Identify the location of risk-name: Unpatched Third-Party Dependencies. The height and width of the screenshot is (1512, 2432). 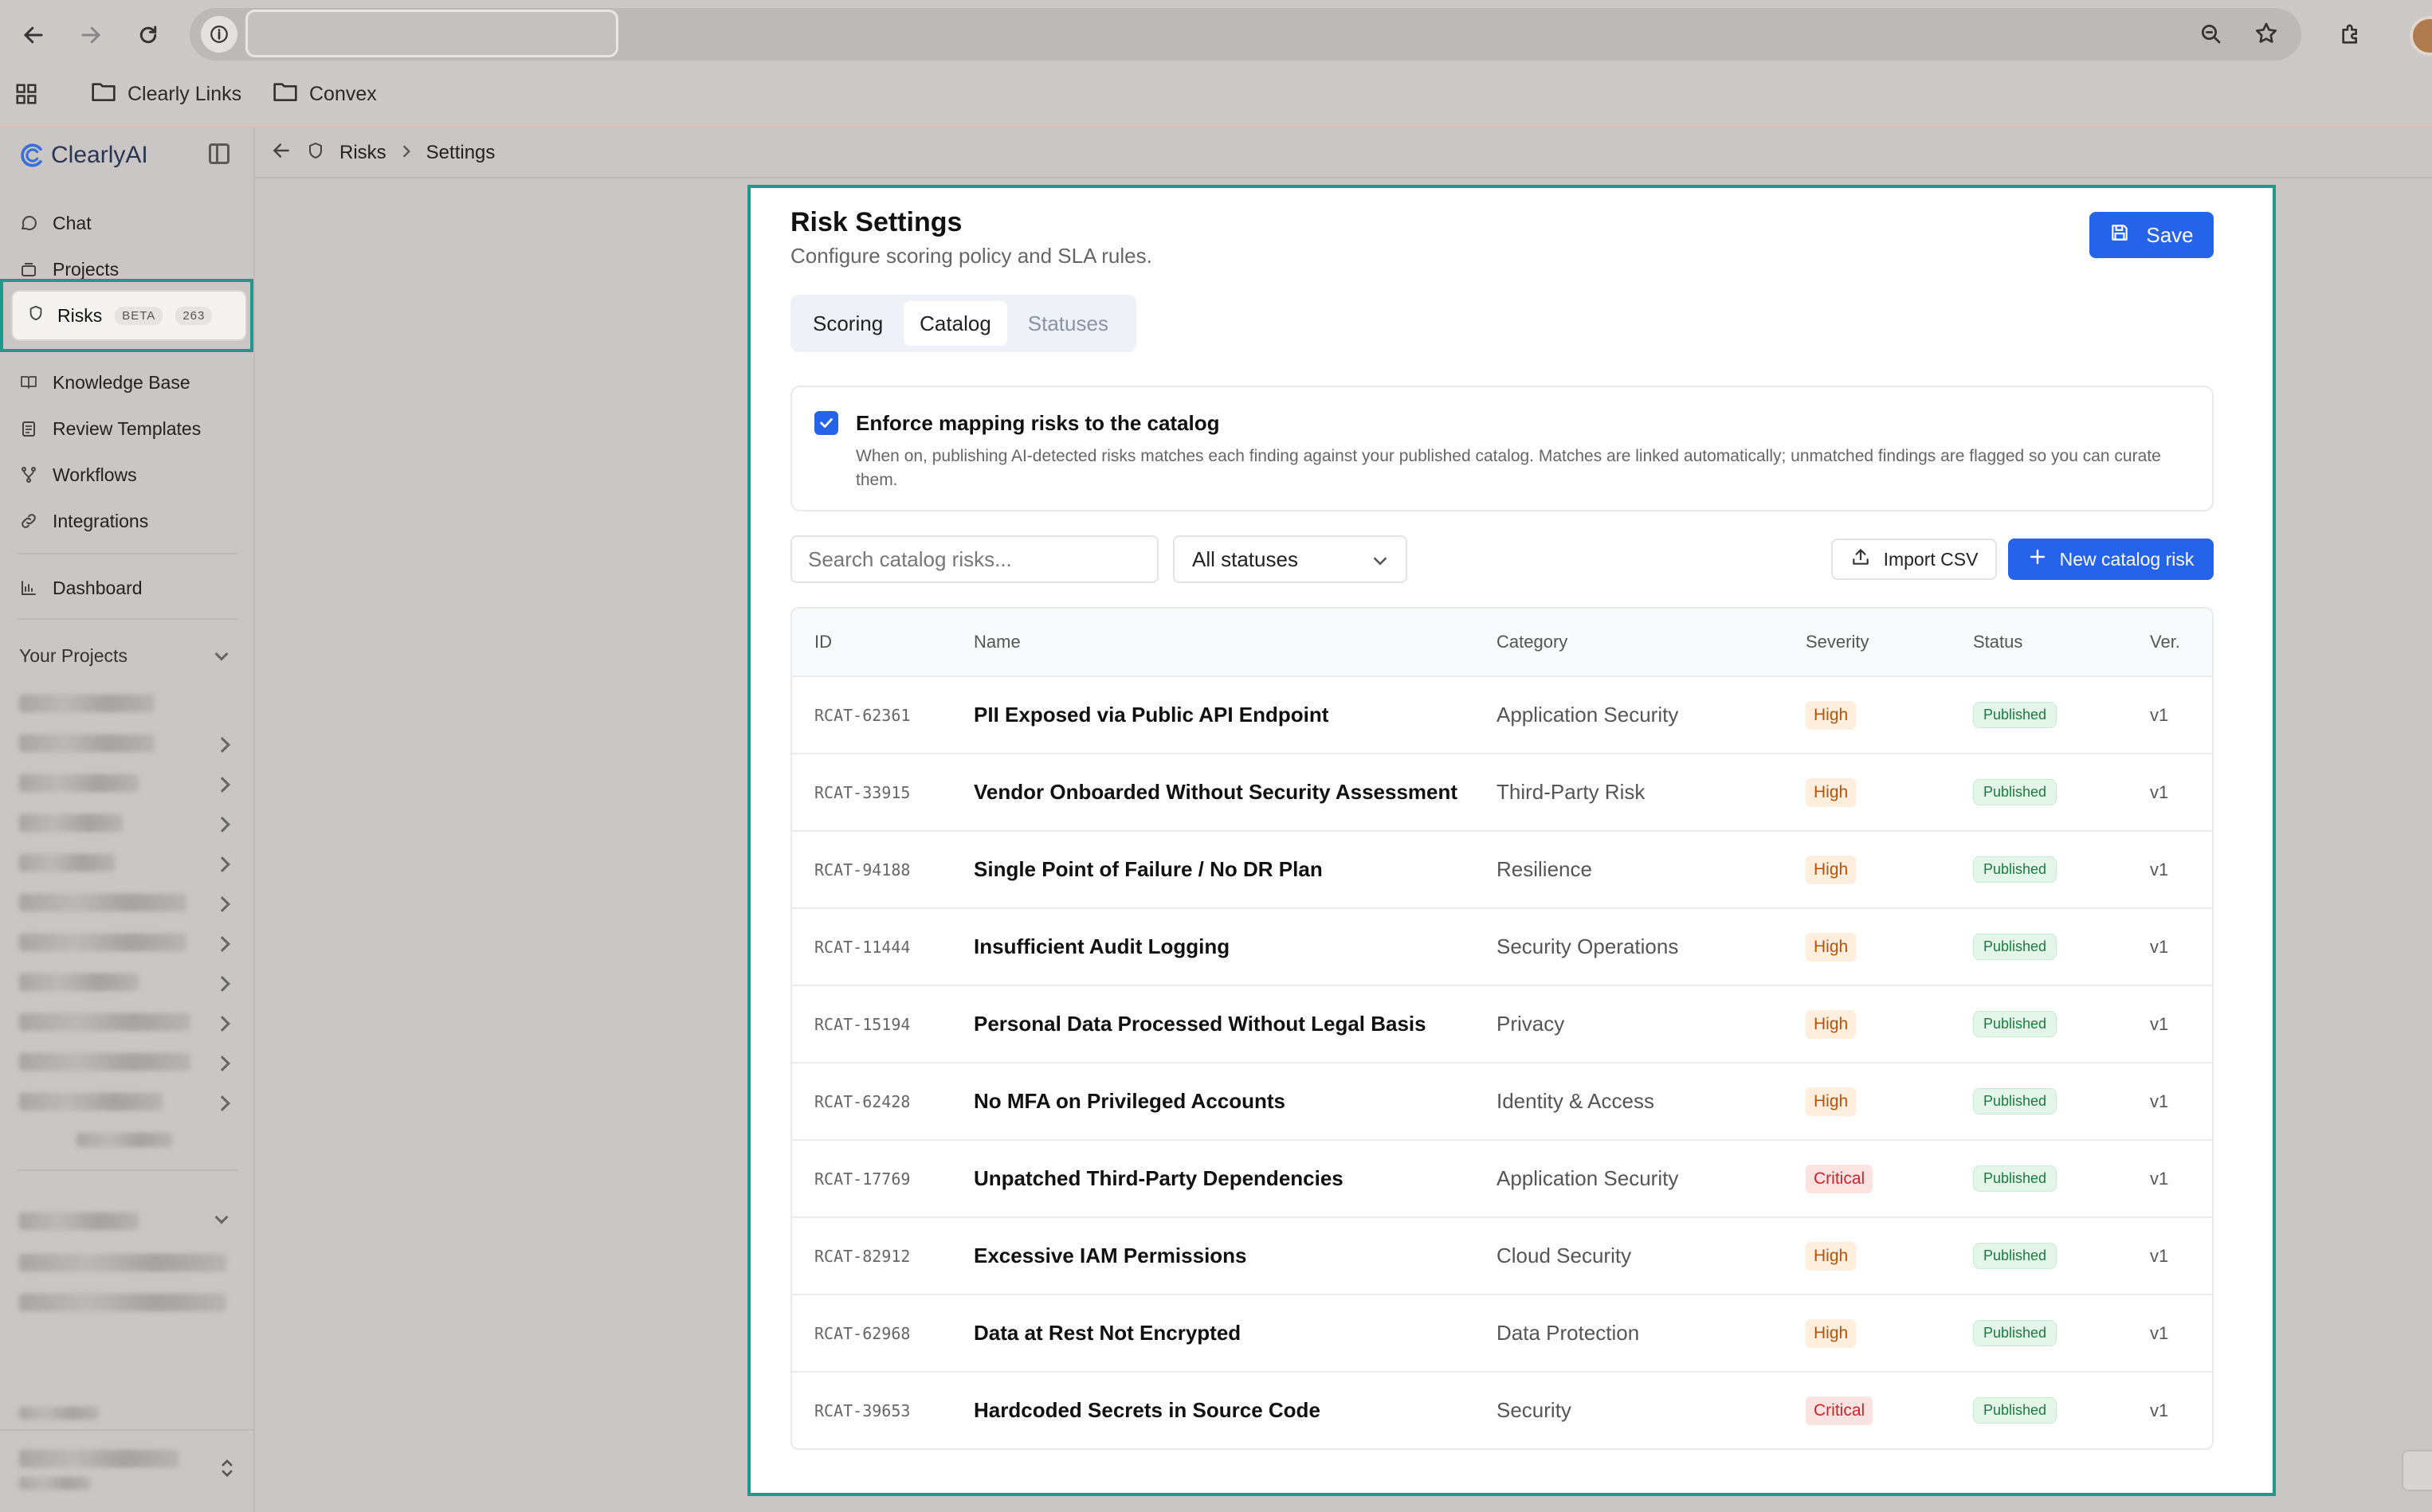
(1158, 1178).